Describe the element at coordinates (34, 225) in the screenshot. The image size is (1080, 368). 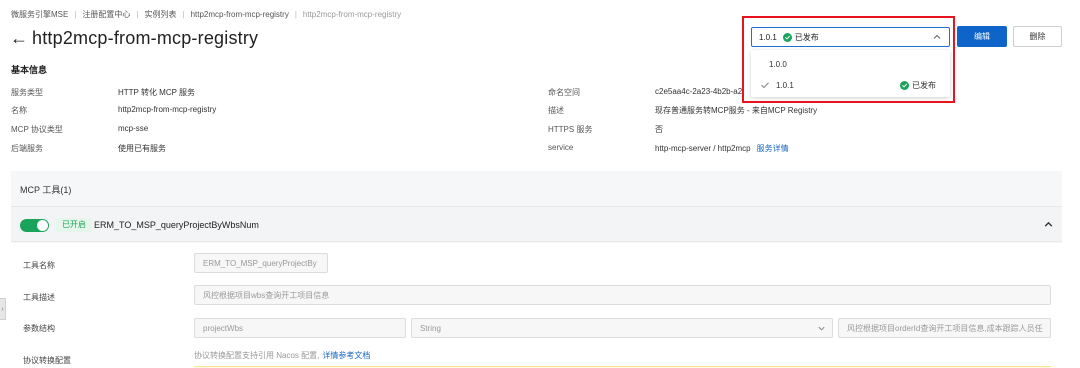
I see `tool-enable-toggle` at that location.